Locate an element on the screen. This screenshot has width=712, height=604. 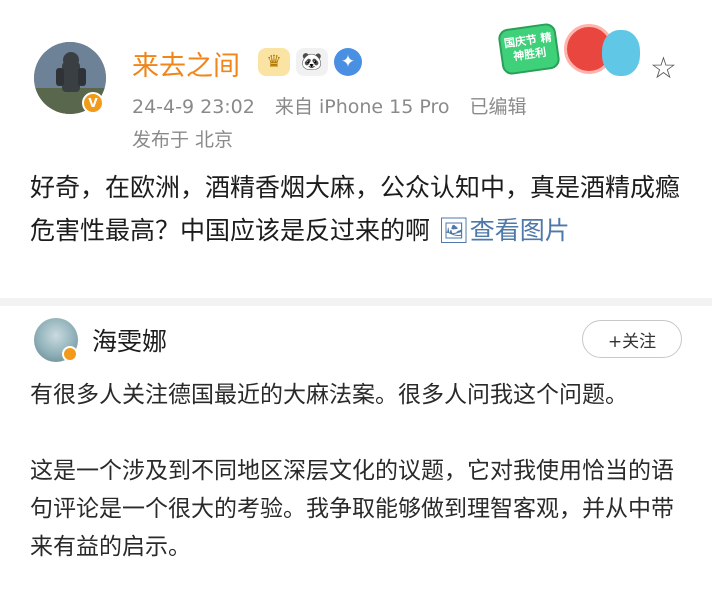
sticker-tag: 国庆节 精神胜利 is located at coordinates (529, 49).